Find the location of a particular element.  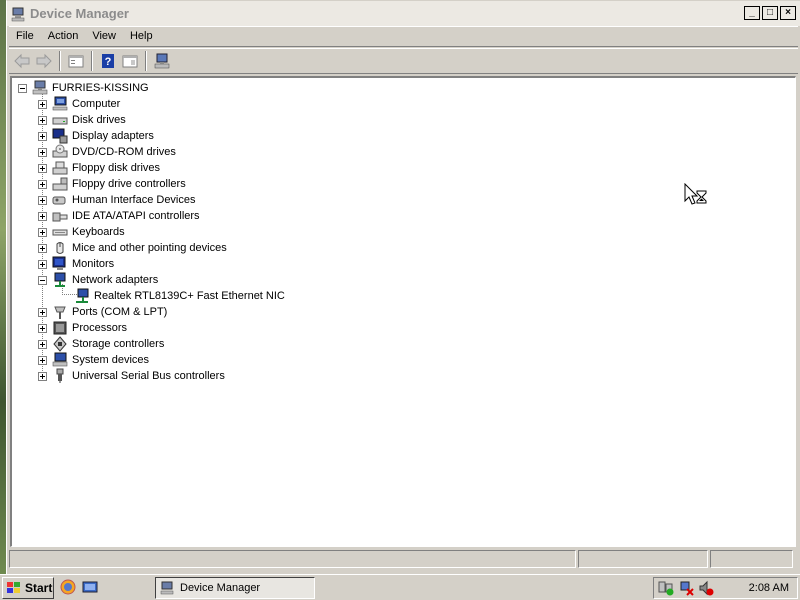

tree-item-monitors: Monitors is located at coordinates (76, 264).